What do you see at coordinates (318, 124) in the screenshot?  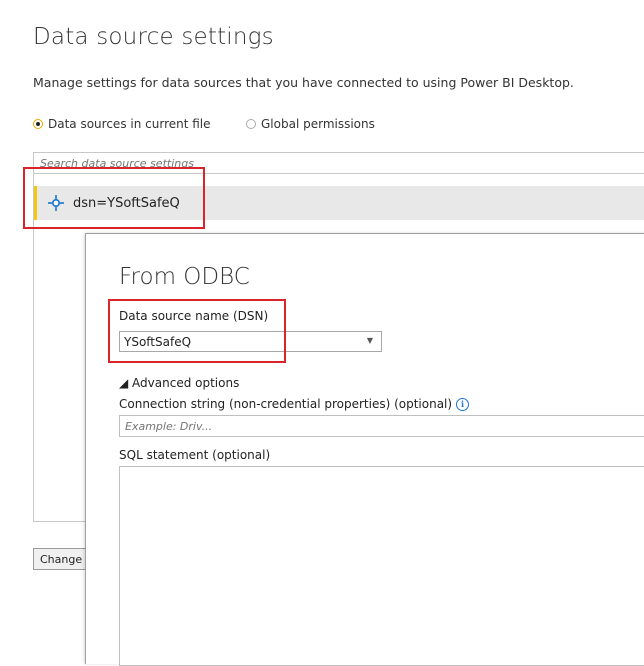 I see `radio-global-permissions-label: Global permissions` at bounding box center [318, 124].